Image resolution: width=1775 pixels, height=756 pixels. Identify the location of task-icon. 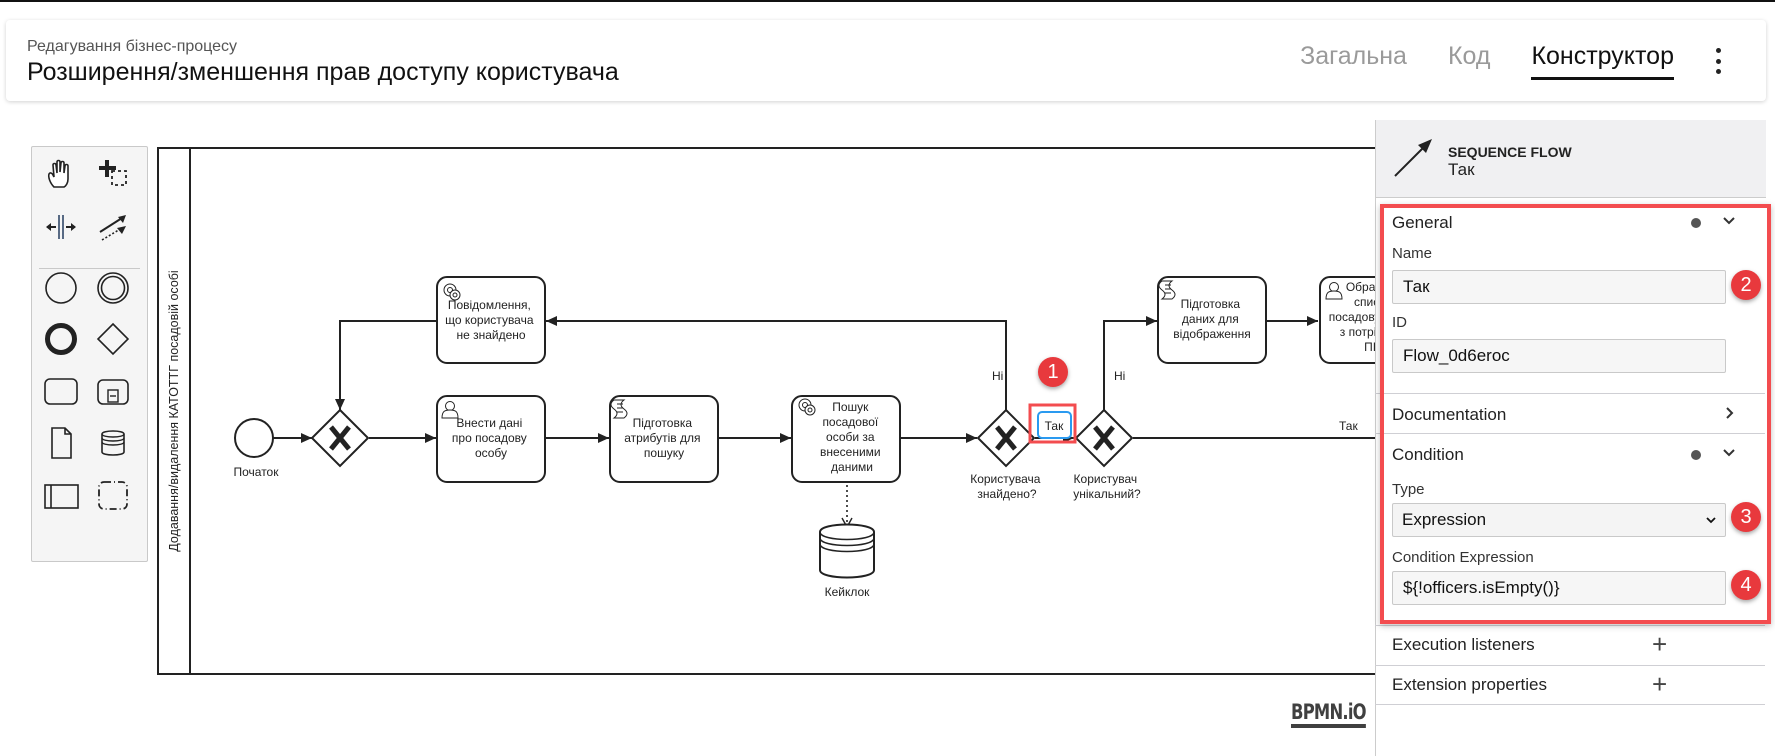
(61, 391).